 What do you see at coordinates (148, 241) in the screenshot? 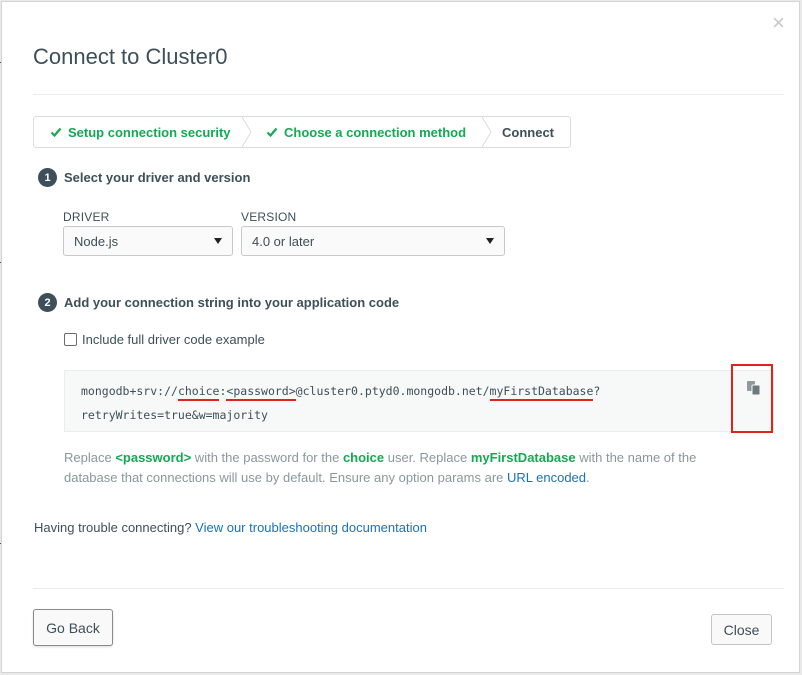
I see `driver-select: Node.js` at bounding box center [148, 241].